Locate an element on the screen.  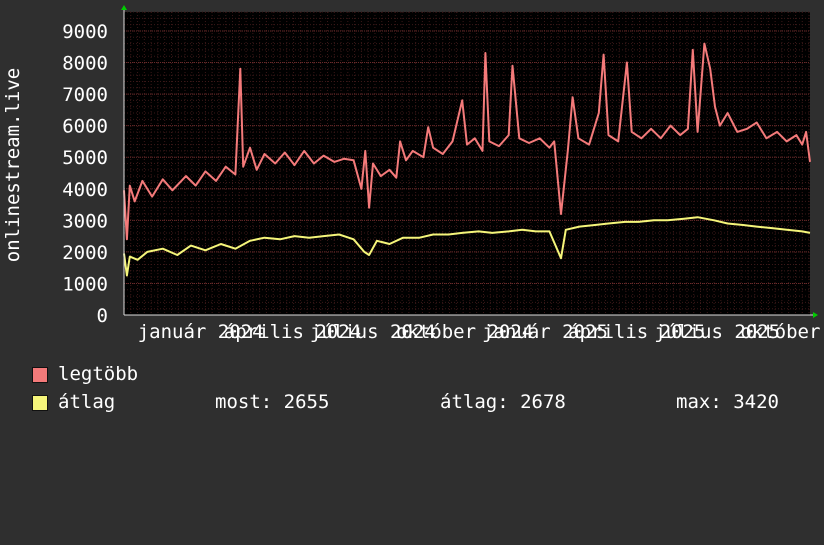
y-tick-label: 4000 is located at coordinates (85, 190).